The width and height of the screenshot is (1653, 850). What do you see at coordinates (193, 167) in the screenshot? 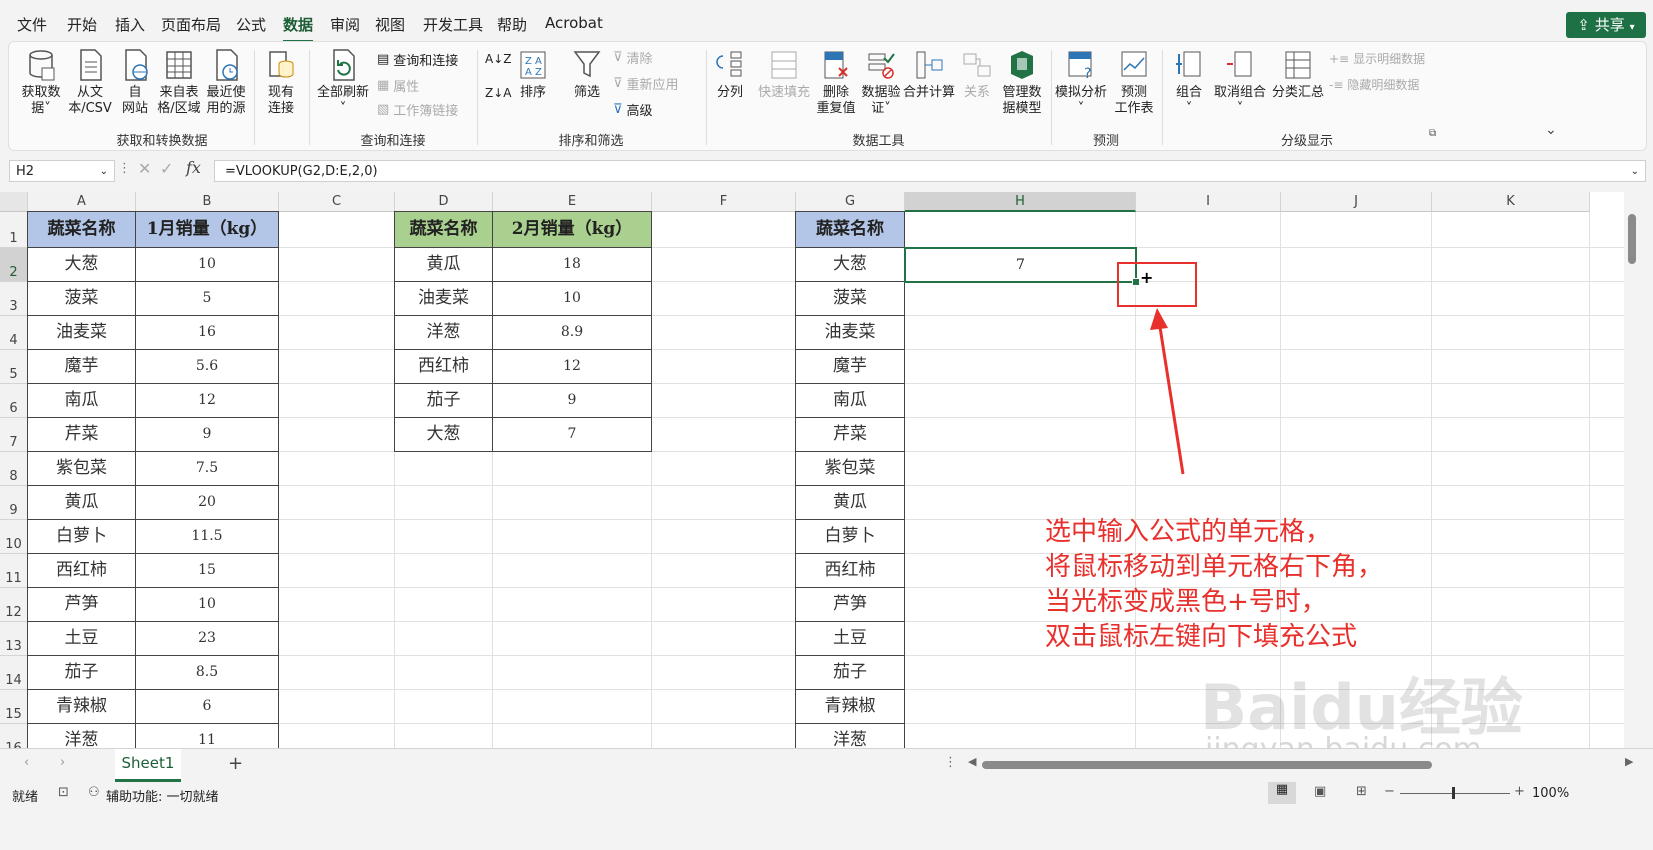
I see `insert-function-icon: fx` at bounding box center [193, 167].